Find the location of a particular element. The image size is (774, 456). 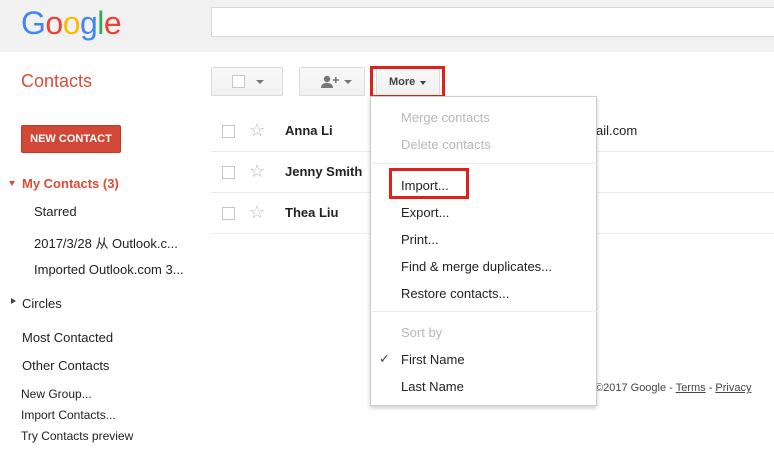

menu-item-sort-last-name: Last Name is located at coordinates (432, 386).